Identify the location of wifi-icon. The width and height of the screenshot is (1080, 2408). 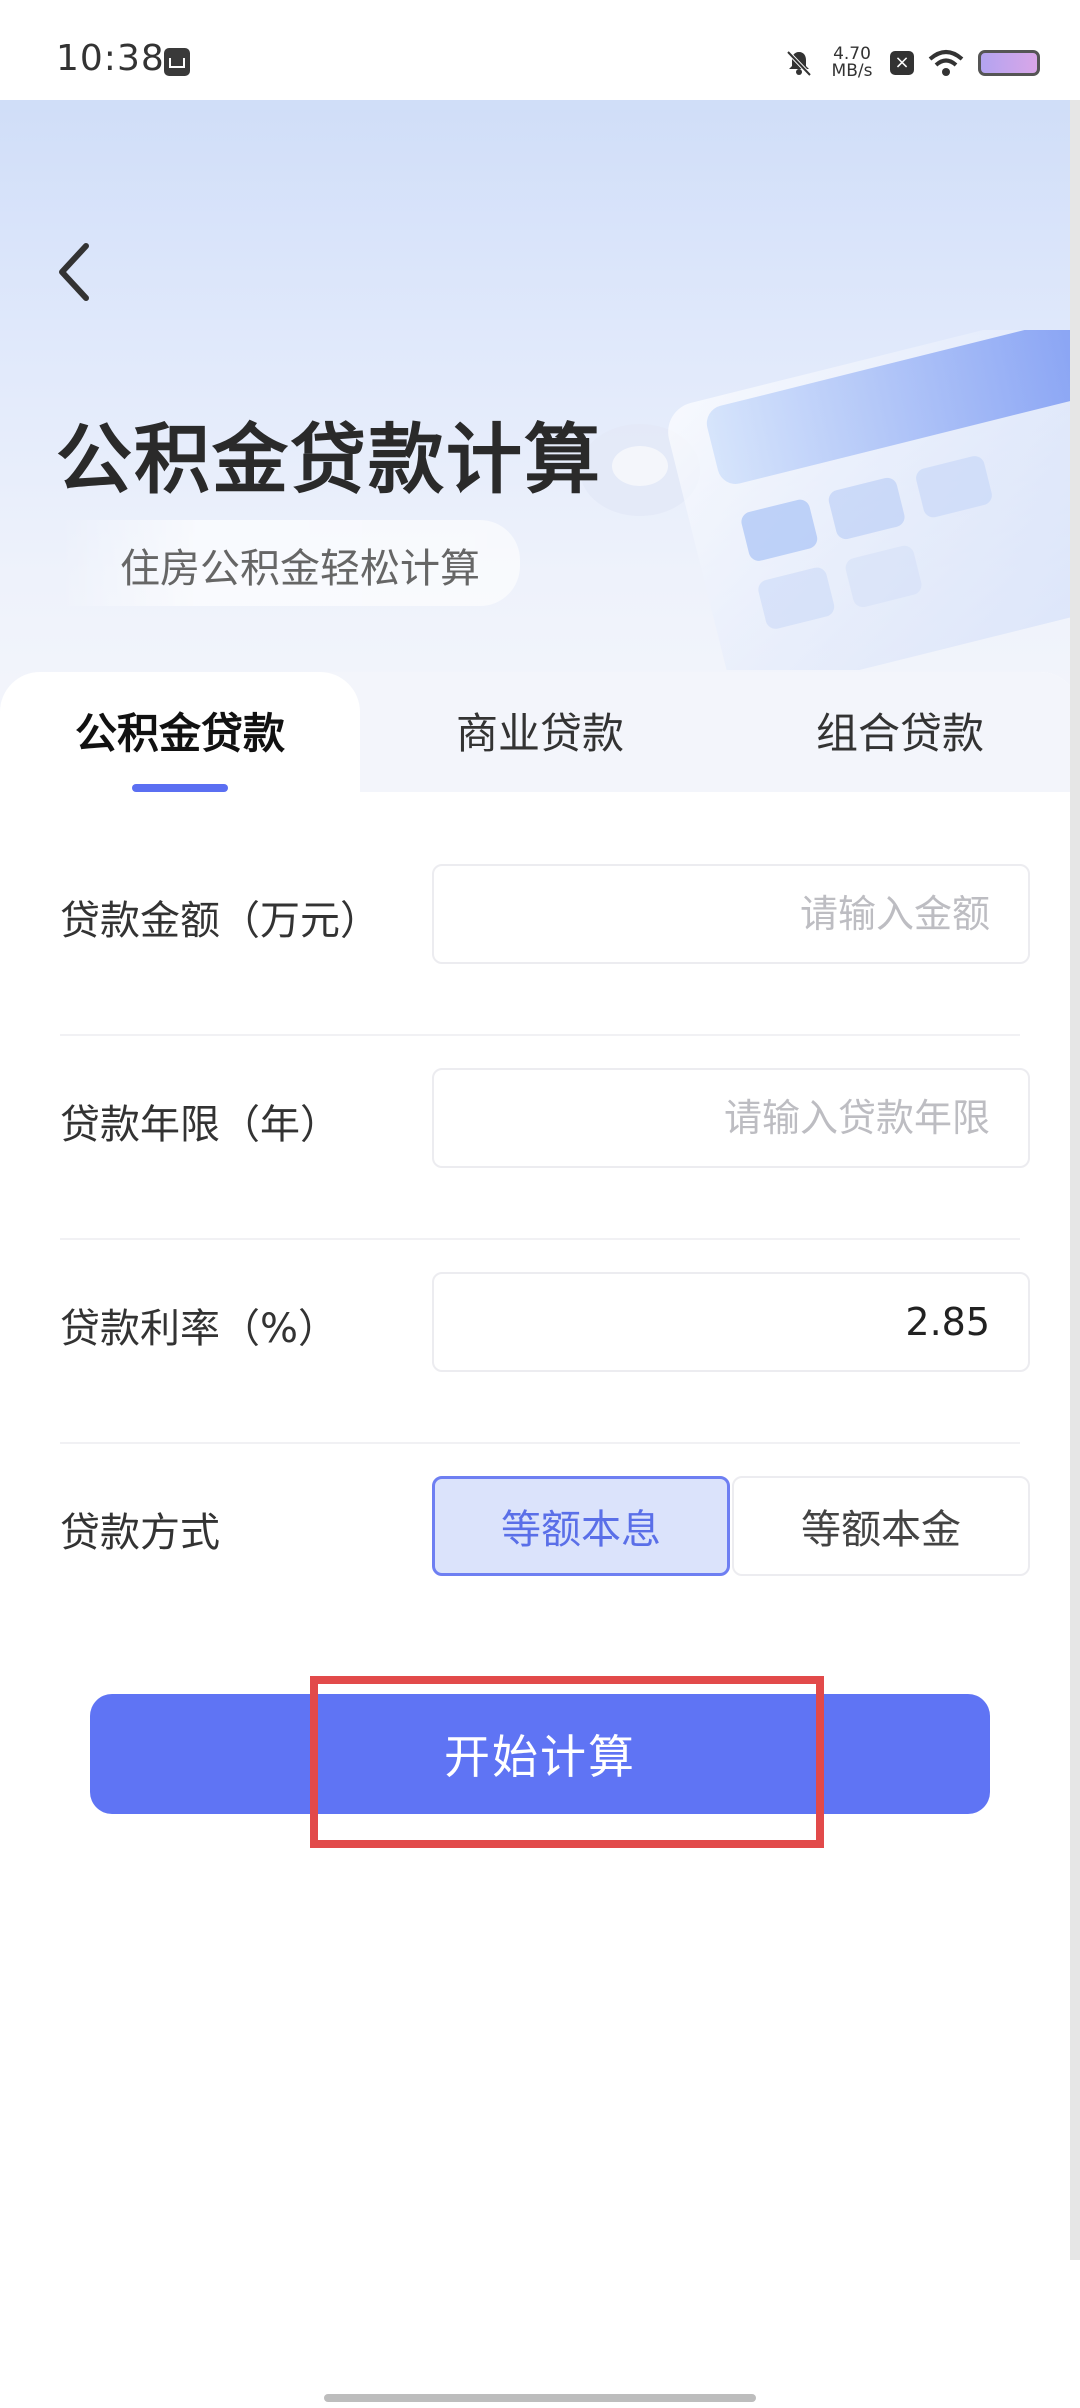
(946, 63).